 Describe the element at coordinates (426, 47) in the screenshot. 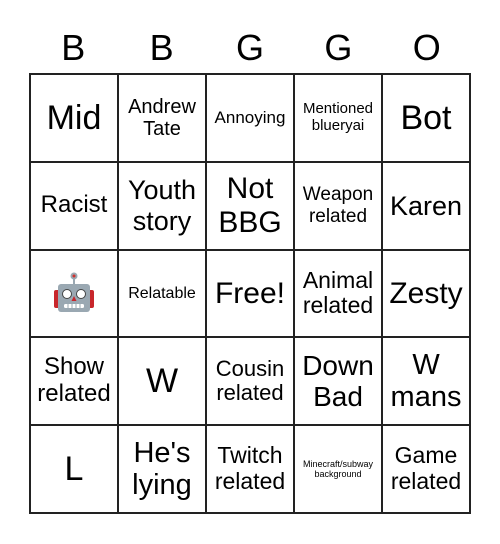

I see `header-letter: O` at that location.